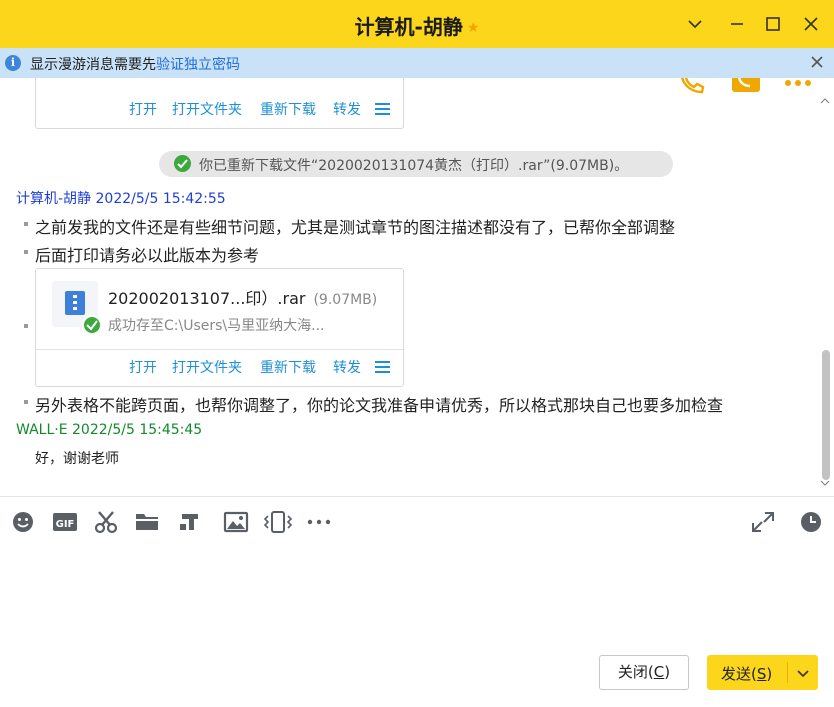  Describe the element at coordinates (147, 522) in the screenshot. I see `folder-icon` at that location.